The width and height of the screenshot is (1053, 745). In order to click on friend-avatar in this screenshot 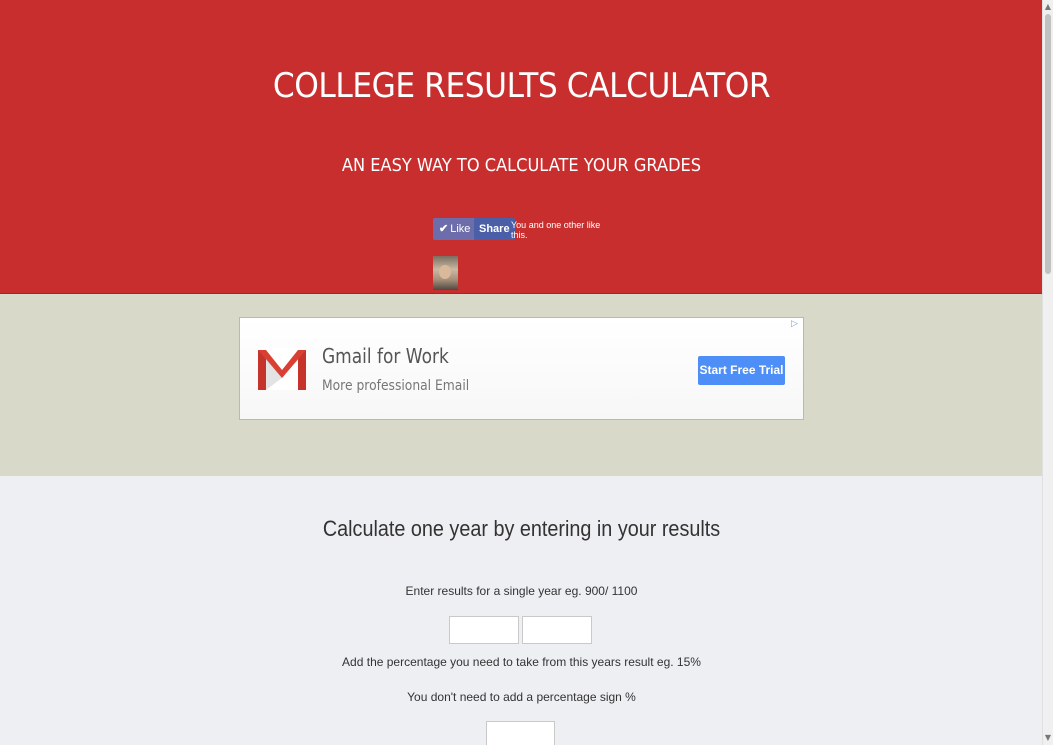, I will do `click(445, 273)`.